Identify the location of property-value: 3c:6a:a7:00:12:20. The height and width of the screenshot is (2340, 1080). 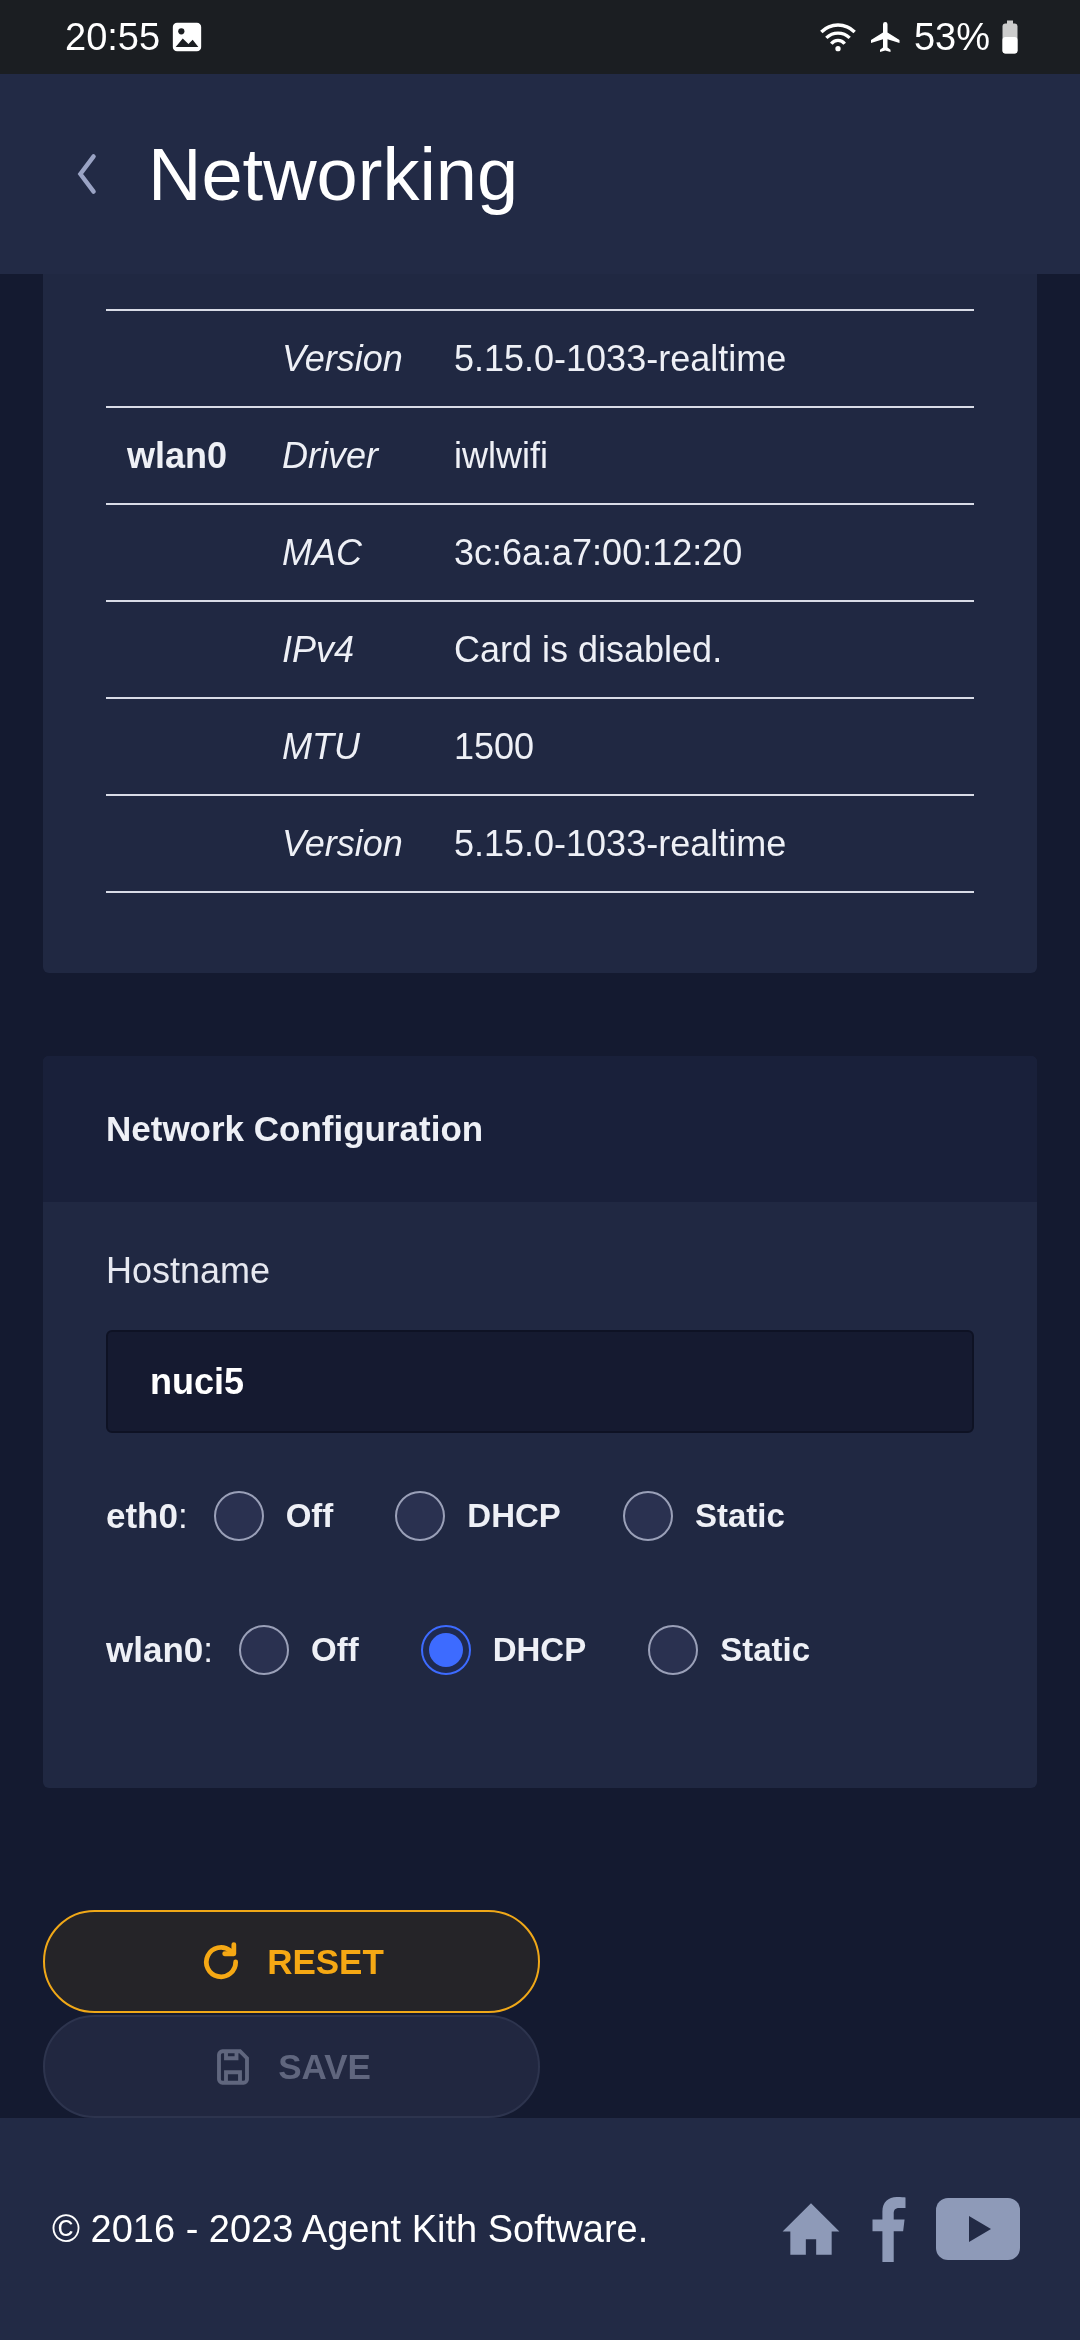
(599, 552).